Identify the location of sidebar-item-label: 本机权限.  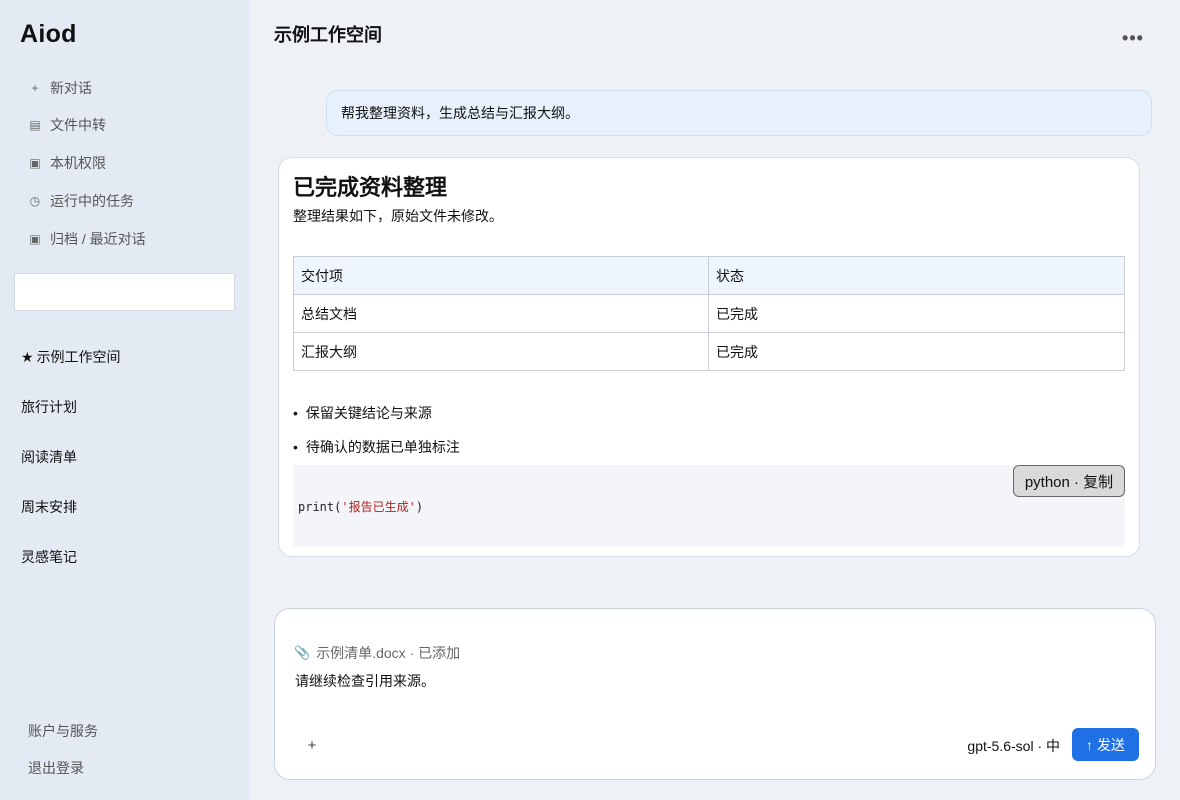
(78, 163).